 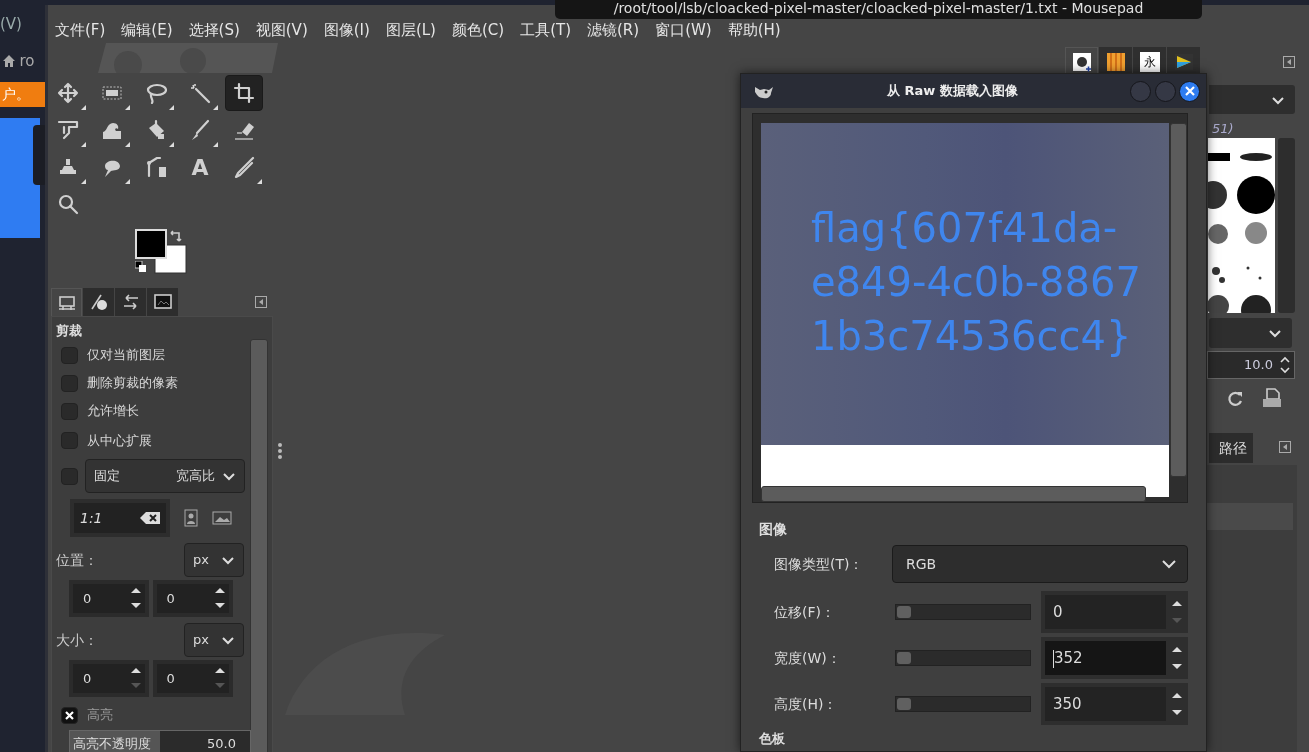 I want to click on reset-colors-icon, so click(x=140, y=266).